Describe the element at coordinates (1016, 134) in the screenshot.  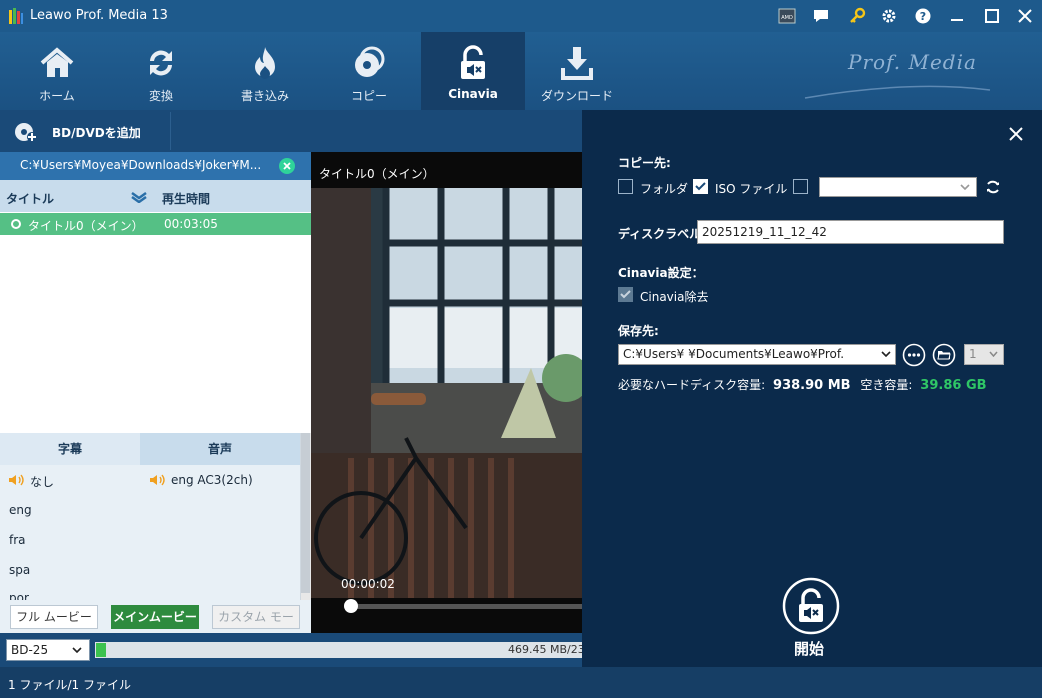
I see `close-icon` at that location.